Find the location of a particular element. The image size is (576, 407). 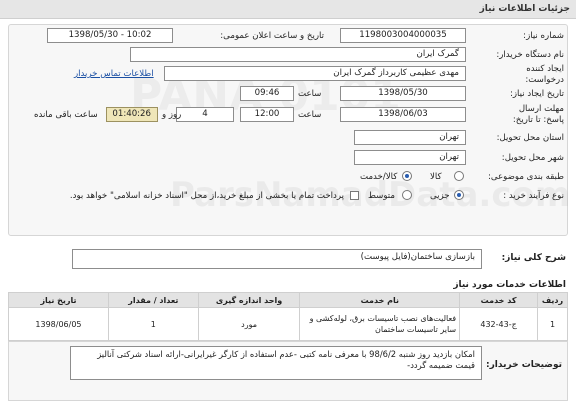

col-header-date: تاریخ نیاز is located at coordinates (58, 300).